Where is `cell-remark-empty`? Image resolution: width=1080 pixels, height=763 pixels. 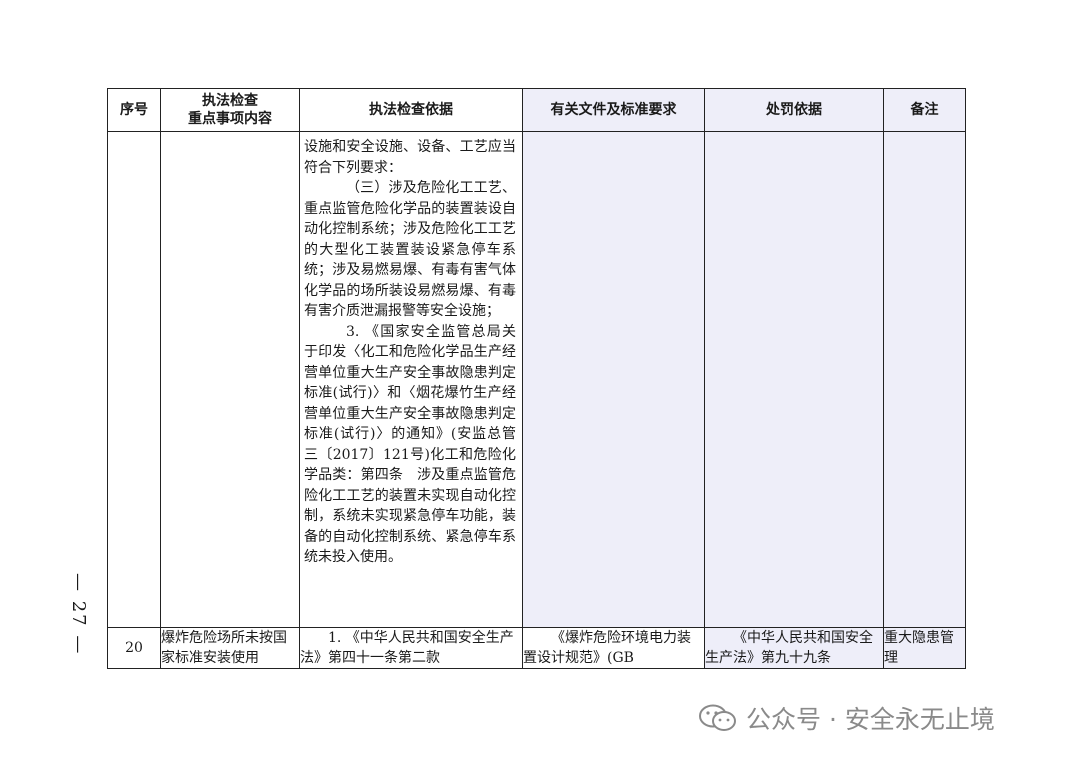
cell-remark-empty is located at coordinates (924, 379).